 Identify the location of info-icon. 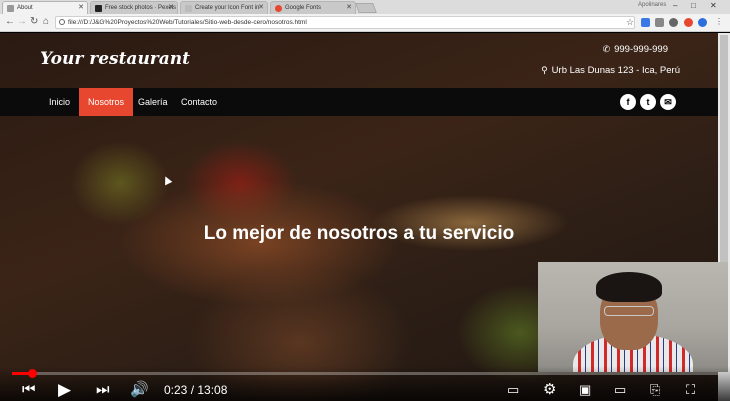
(62, 22).